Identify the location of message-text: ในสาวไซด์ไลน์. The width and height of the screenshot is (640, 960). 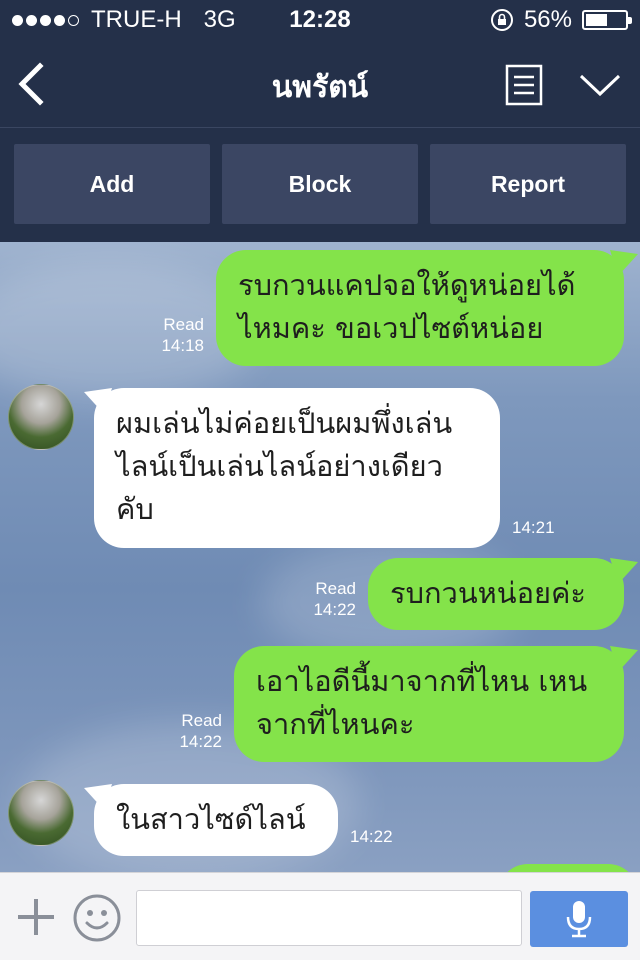
(211, 819).